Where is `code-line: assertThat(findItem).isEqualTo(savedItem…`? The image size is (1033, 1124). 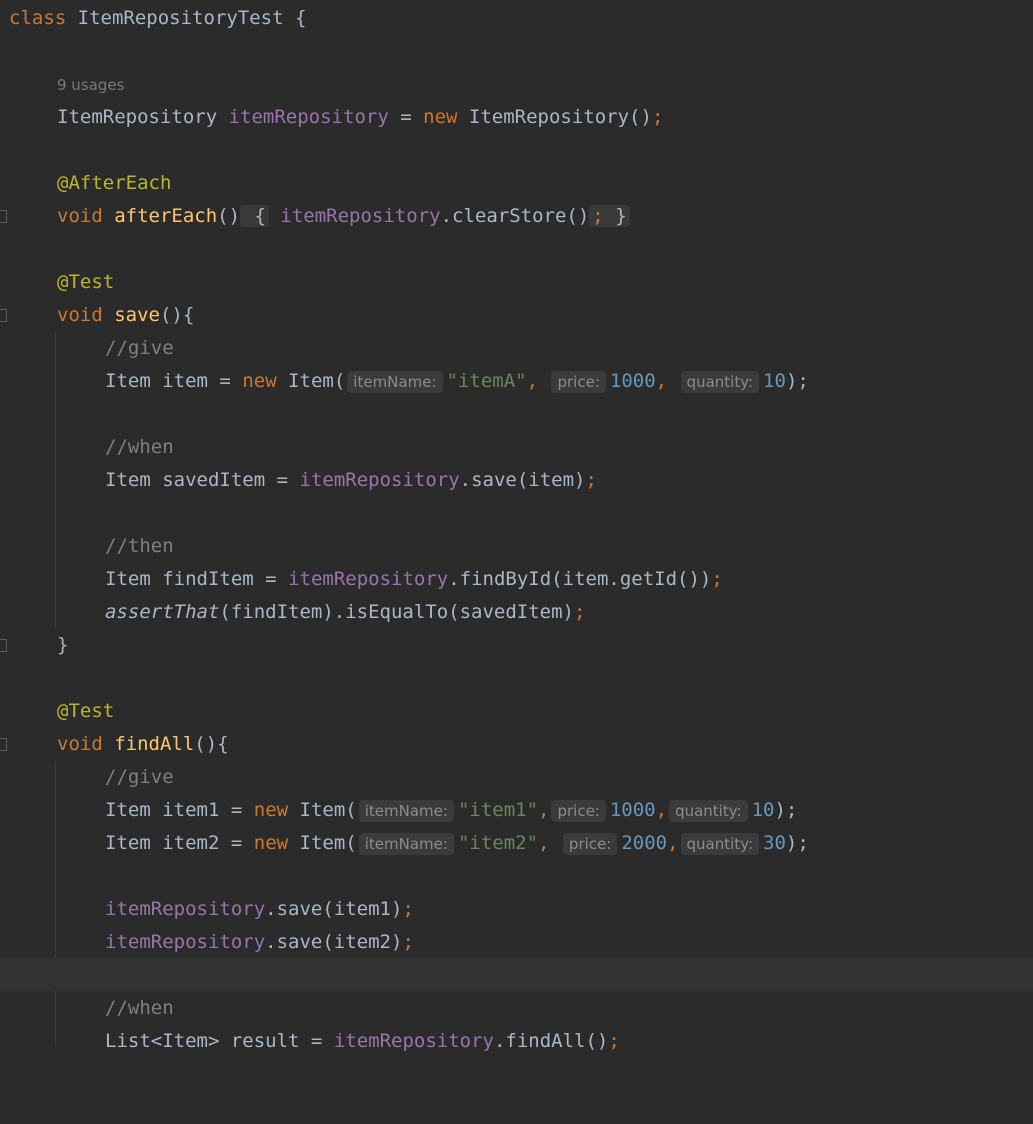 code-line: assertThat(findItem).isEqualTo(savedItem… is located at coordinates (516, 612).